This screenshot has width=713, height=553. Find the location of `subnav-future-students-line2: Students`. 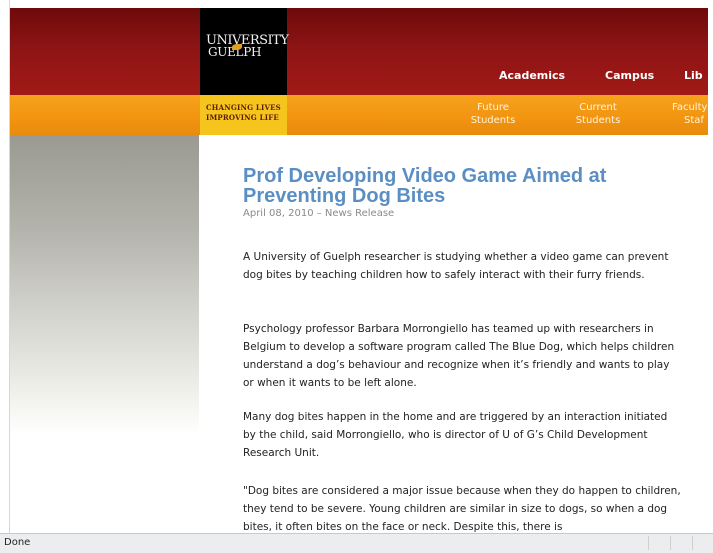

subnav-future-students-line2: Students is located at coordinates (493, 120).